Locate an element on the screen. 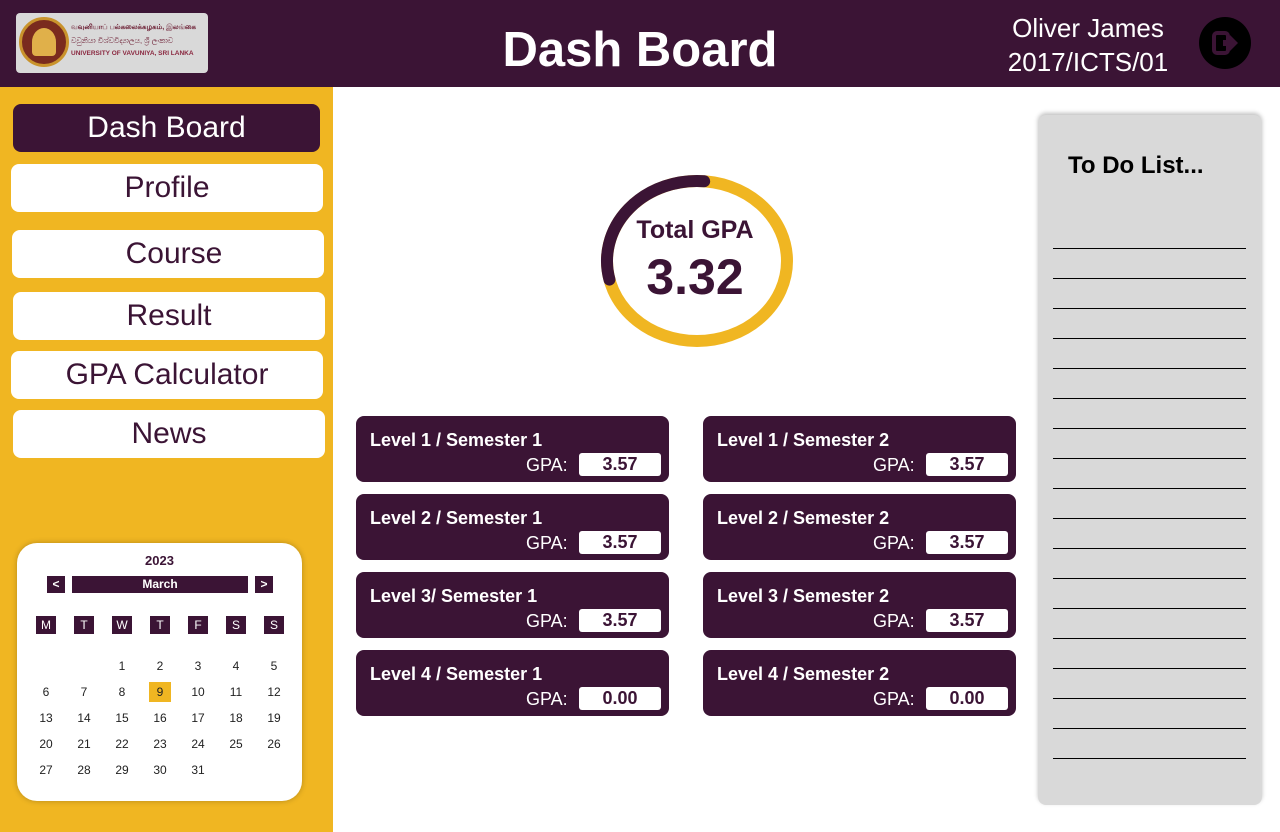 The width and height of the screenshot is (1280, 832). calendar-day: 22 is located at coordinates (122, 744).